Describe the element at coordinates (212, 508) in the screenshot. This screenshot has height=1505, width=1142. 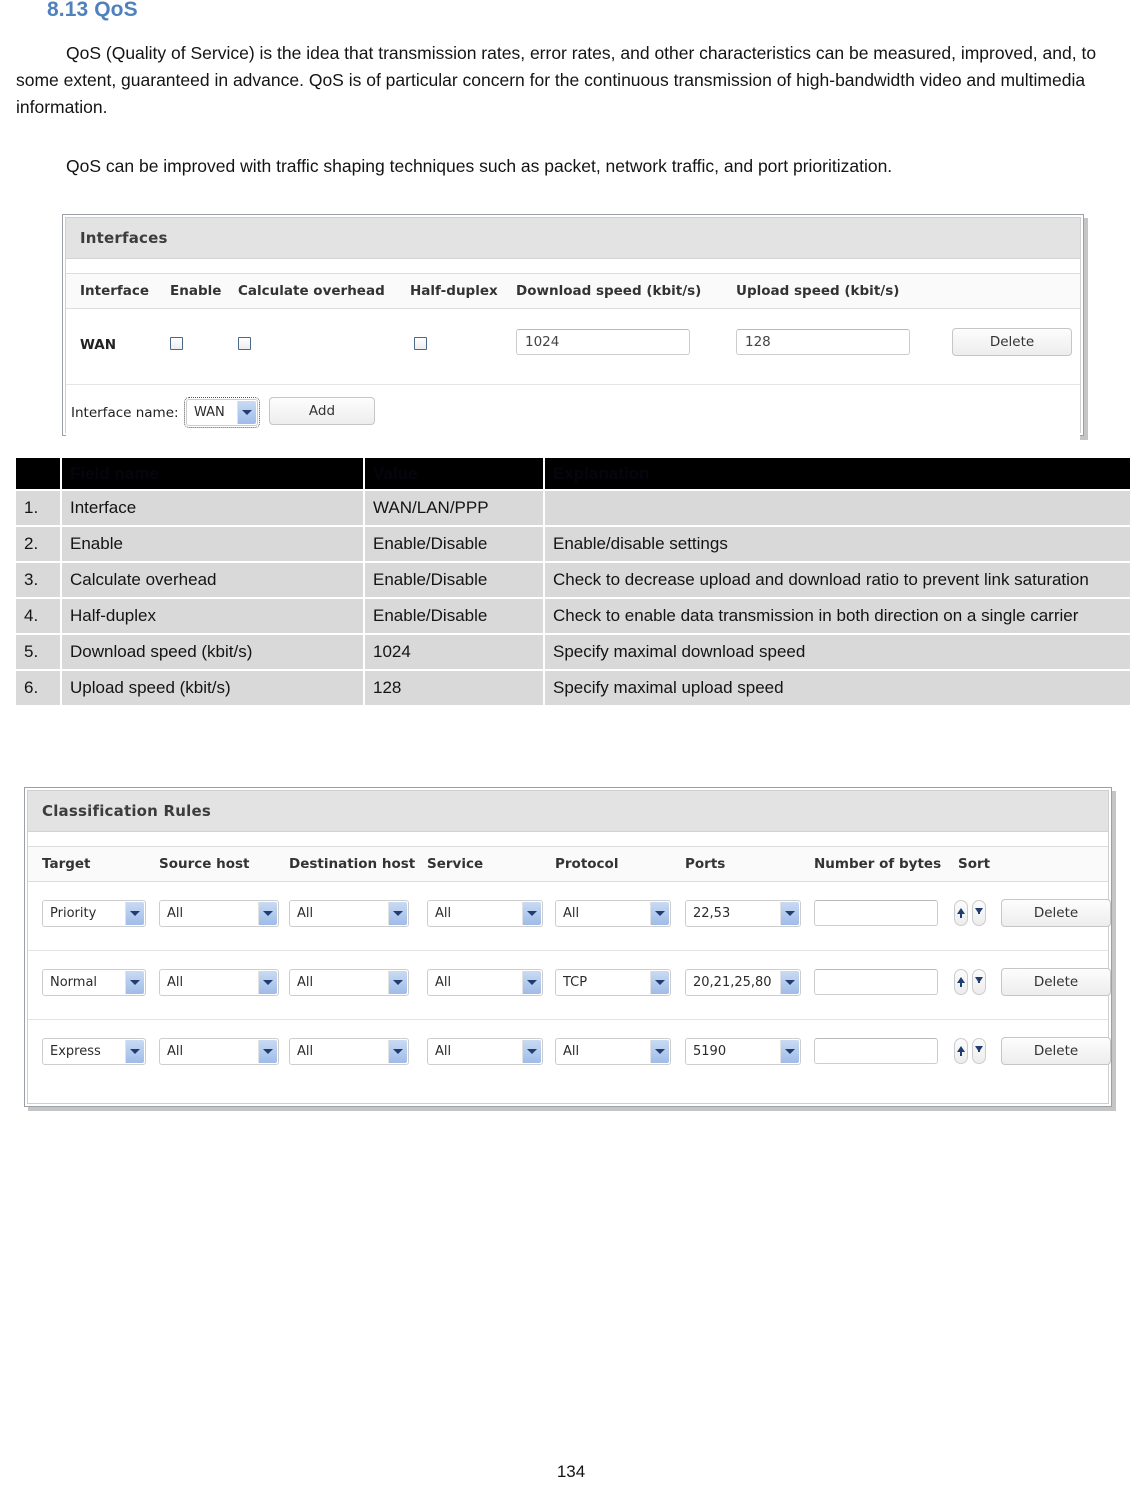
I see `row-field-name: Interface` at that location.